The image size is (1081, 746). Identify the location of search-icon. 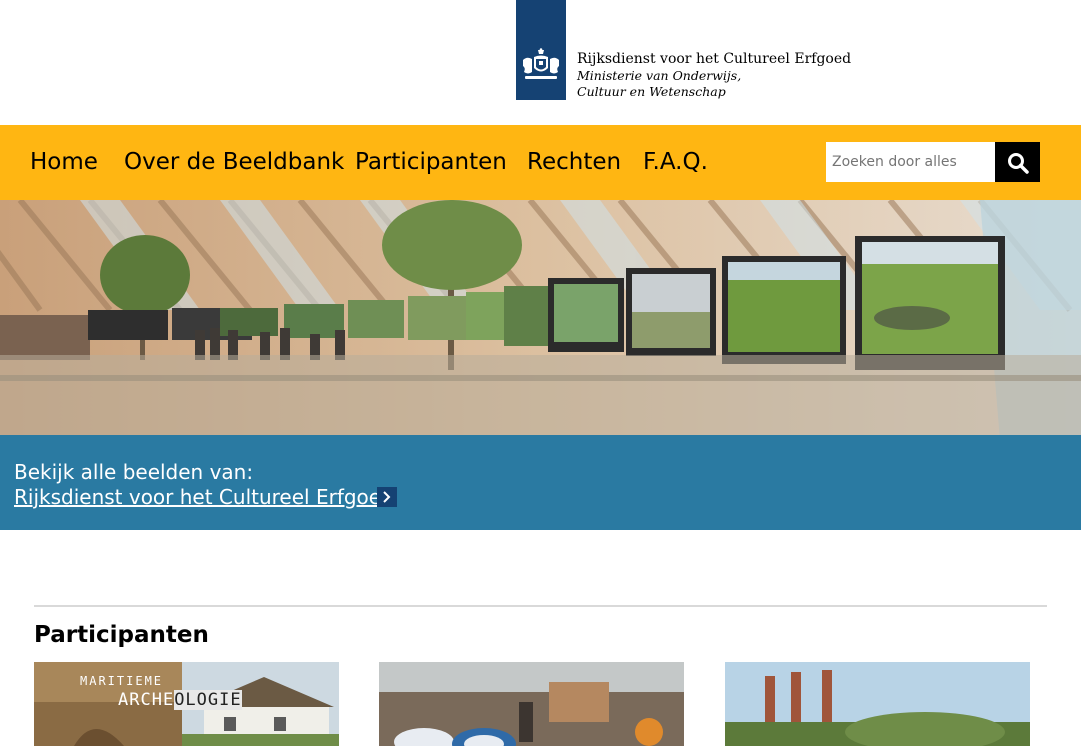
(1018, 163).